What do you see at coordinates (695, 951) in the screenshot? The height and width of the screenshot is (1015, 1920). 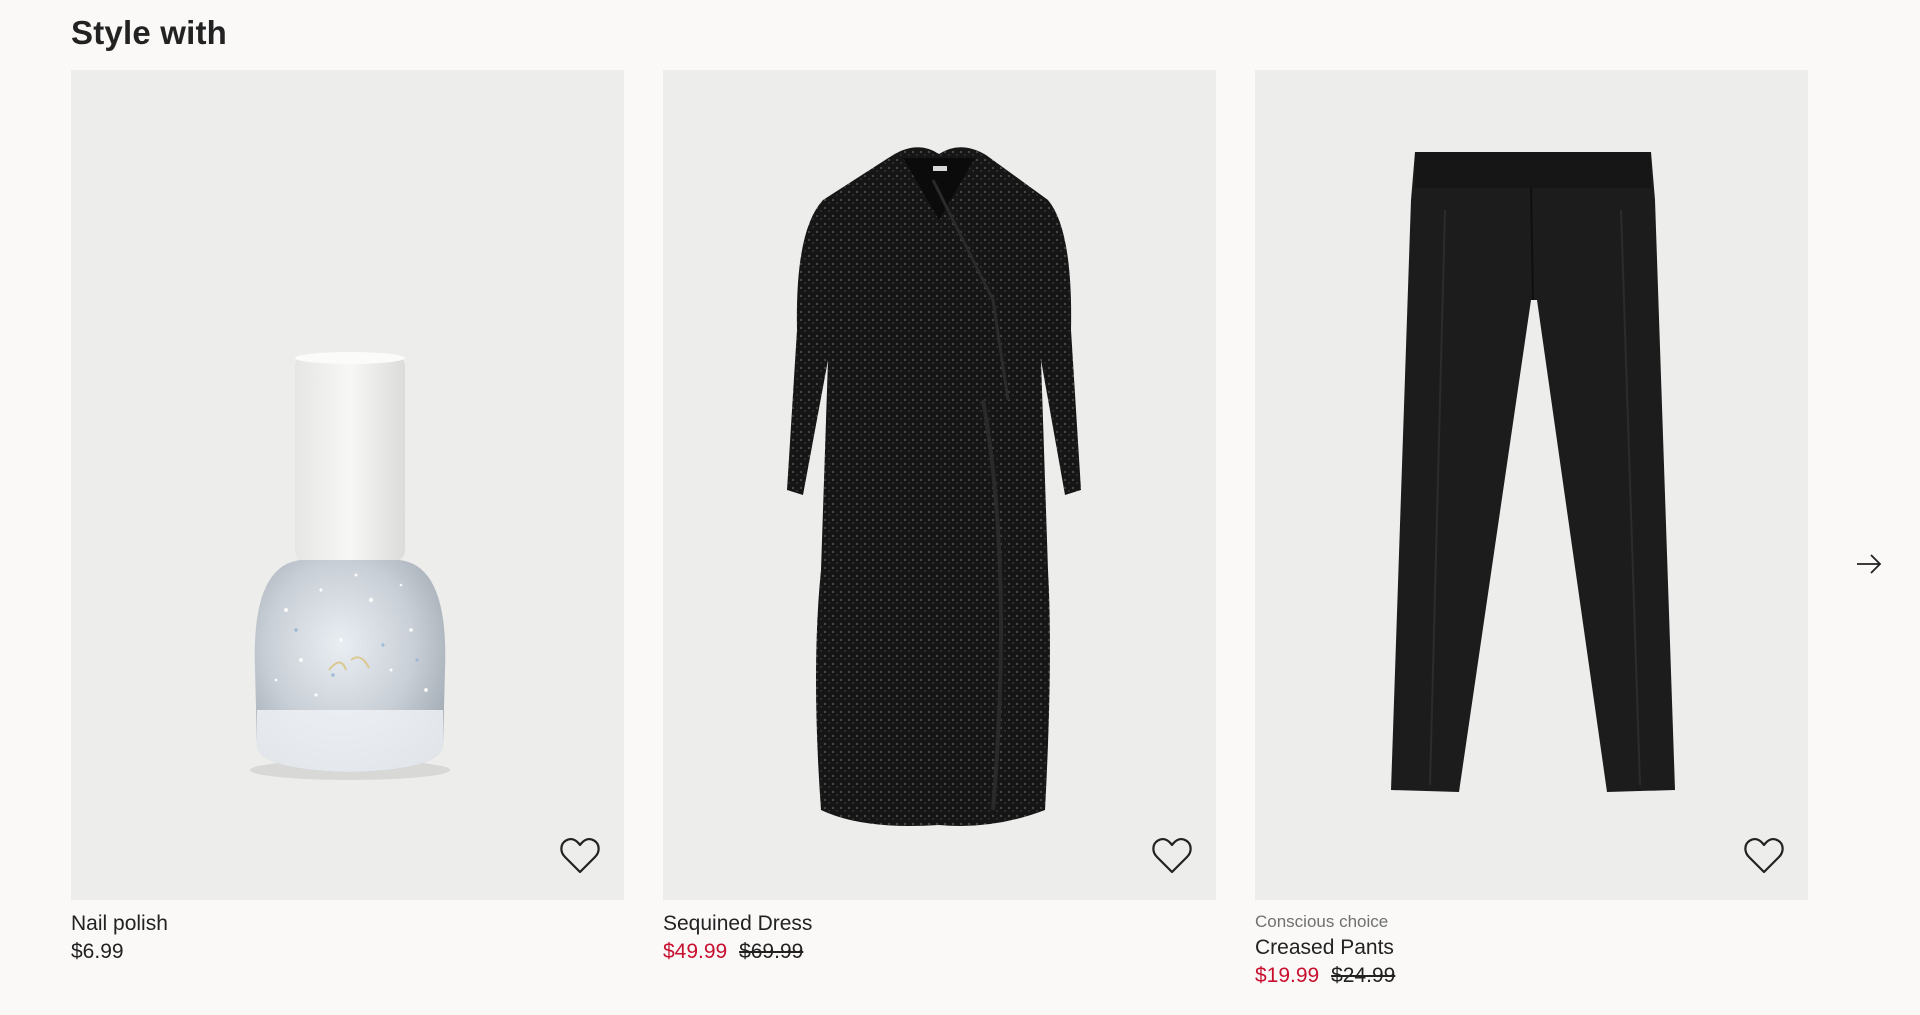 I see `sale-price: $49.99` at bounding box center [695, 951].